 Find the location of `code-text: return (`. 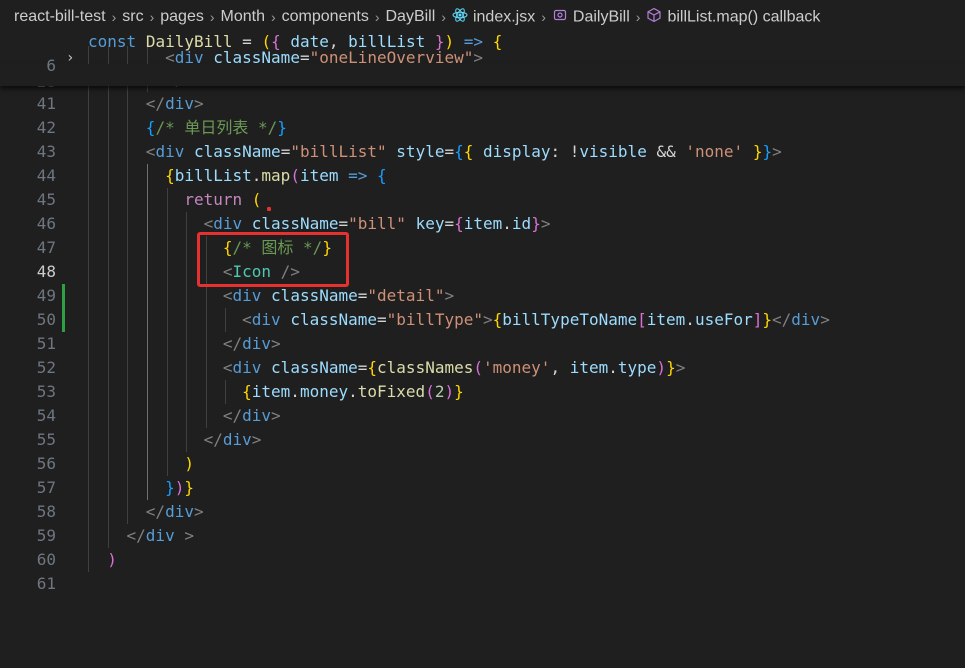

code-text: return ( is located at coordinates (223, 199).